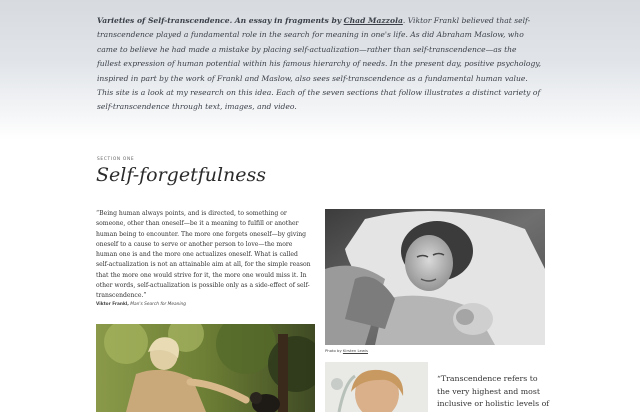  What do you see at coordinates (376, 387) in the screenshot?
I see `portrait-photo` at bounding box center [376, 387].